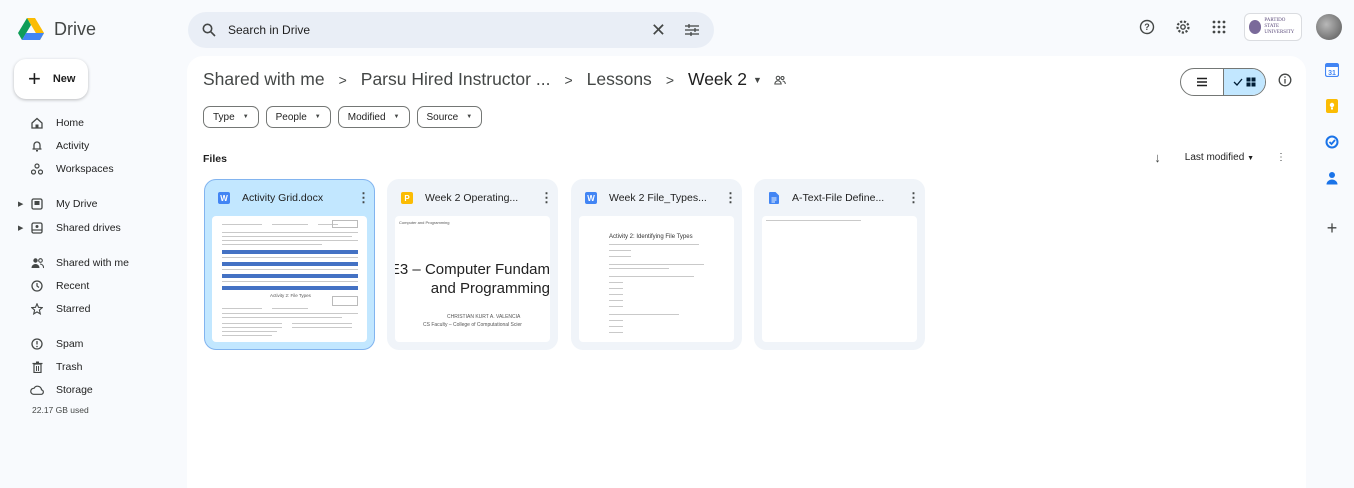 This screenshot has height=488, width=1354. I want to click on search-icon, so click(209, 30).